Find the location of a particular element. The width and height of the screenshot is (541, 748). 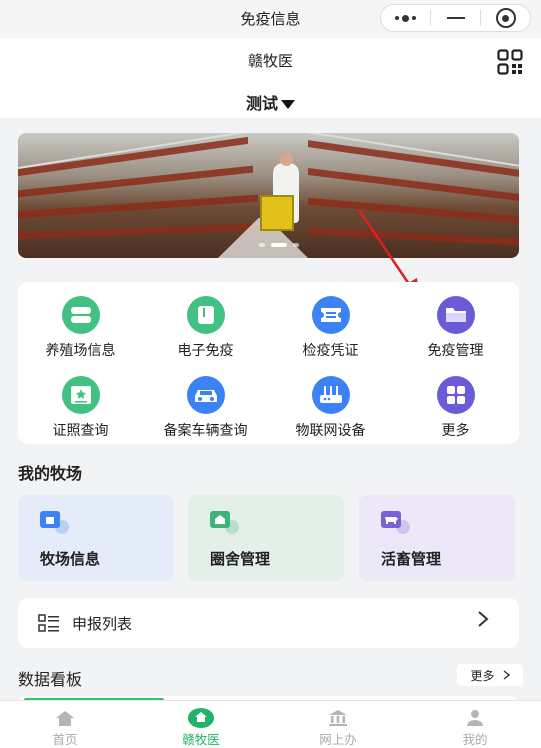

farm-info-card: 牧场信息 is located at coordinates (96, 538).